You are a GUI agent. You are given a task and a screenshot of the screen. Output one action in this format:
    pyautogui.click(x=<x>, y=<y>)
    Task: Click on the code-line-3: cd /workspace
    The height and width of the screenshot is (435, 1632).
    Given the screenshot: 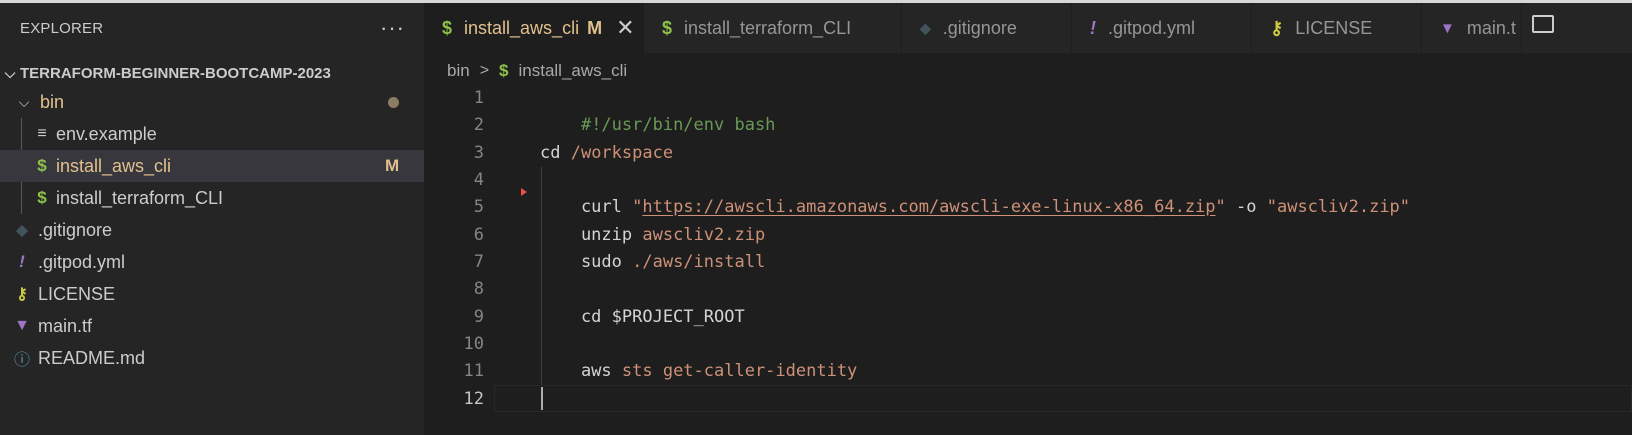 What is the action you would take?
    pyautogui.click(x=606, y=153)
    